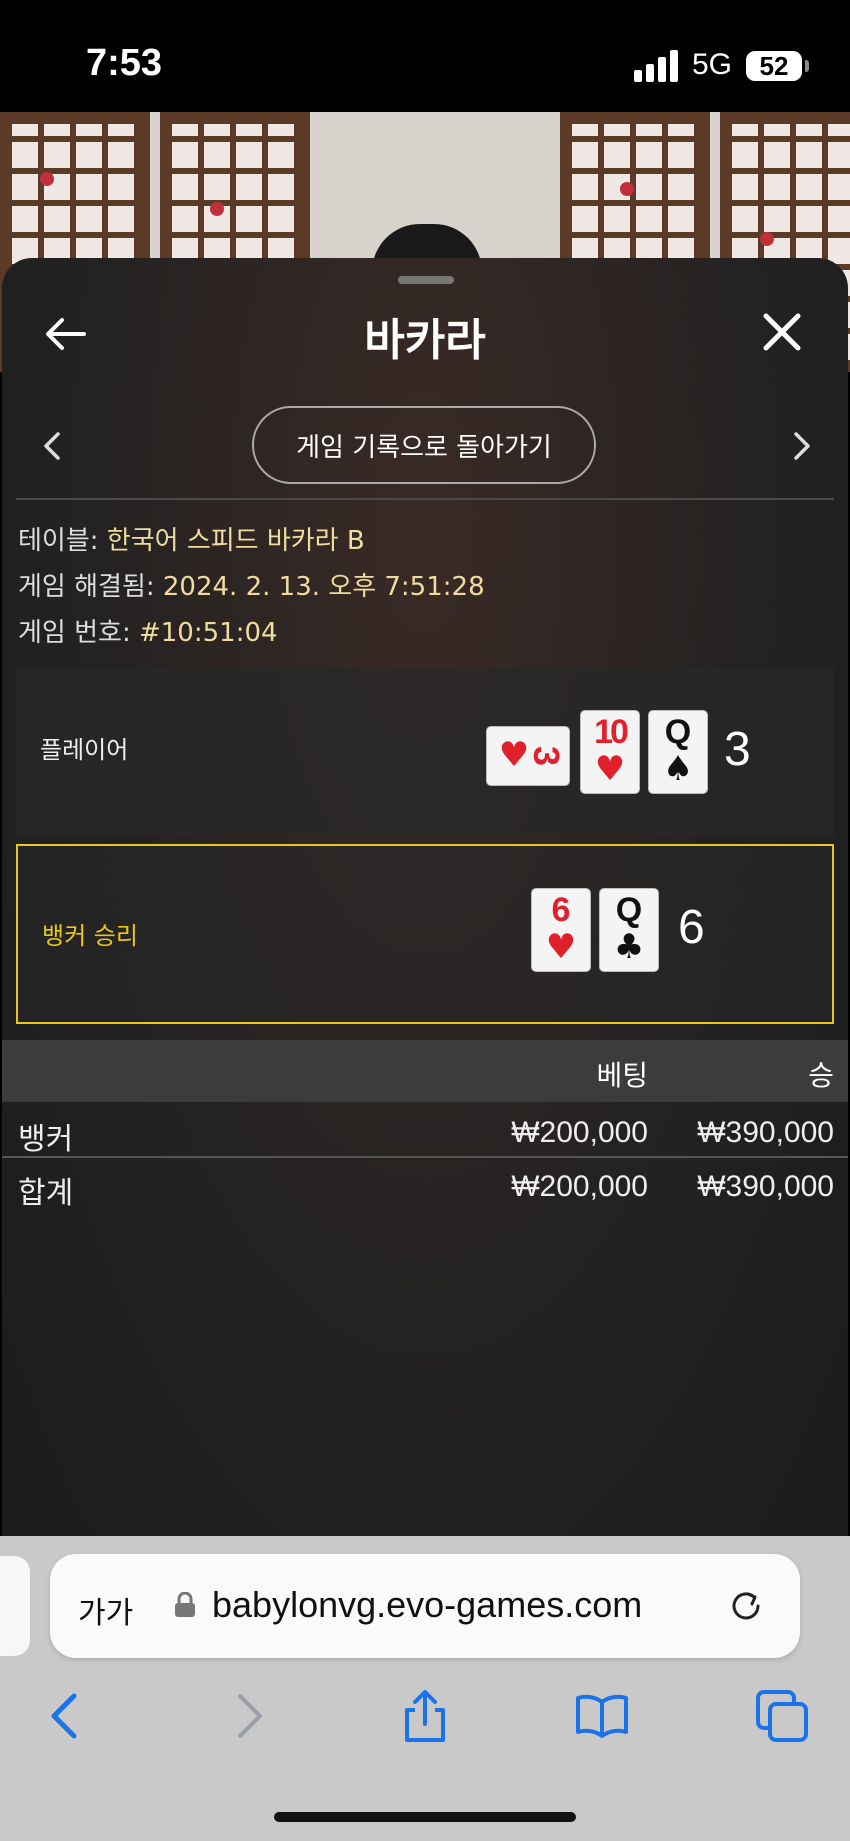 Image resolution: width=850 pixels, height=1841 pixels. Describe the element at coordinates (124, 63) in the screenshot. I see `status-time: 7:53` at that location.